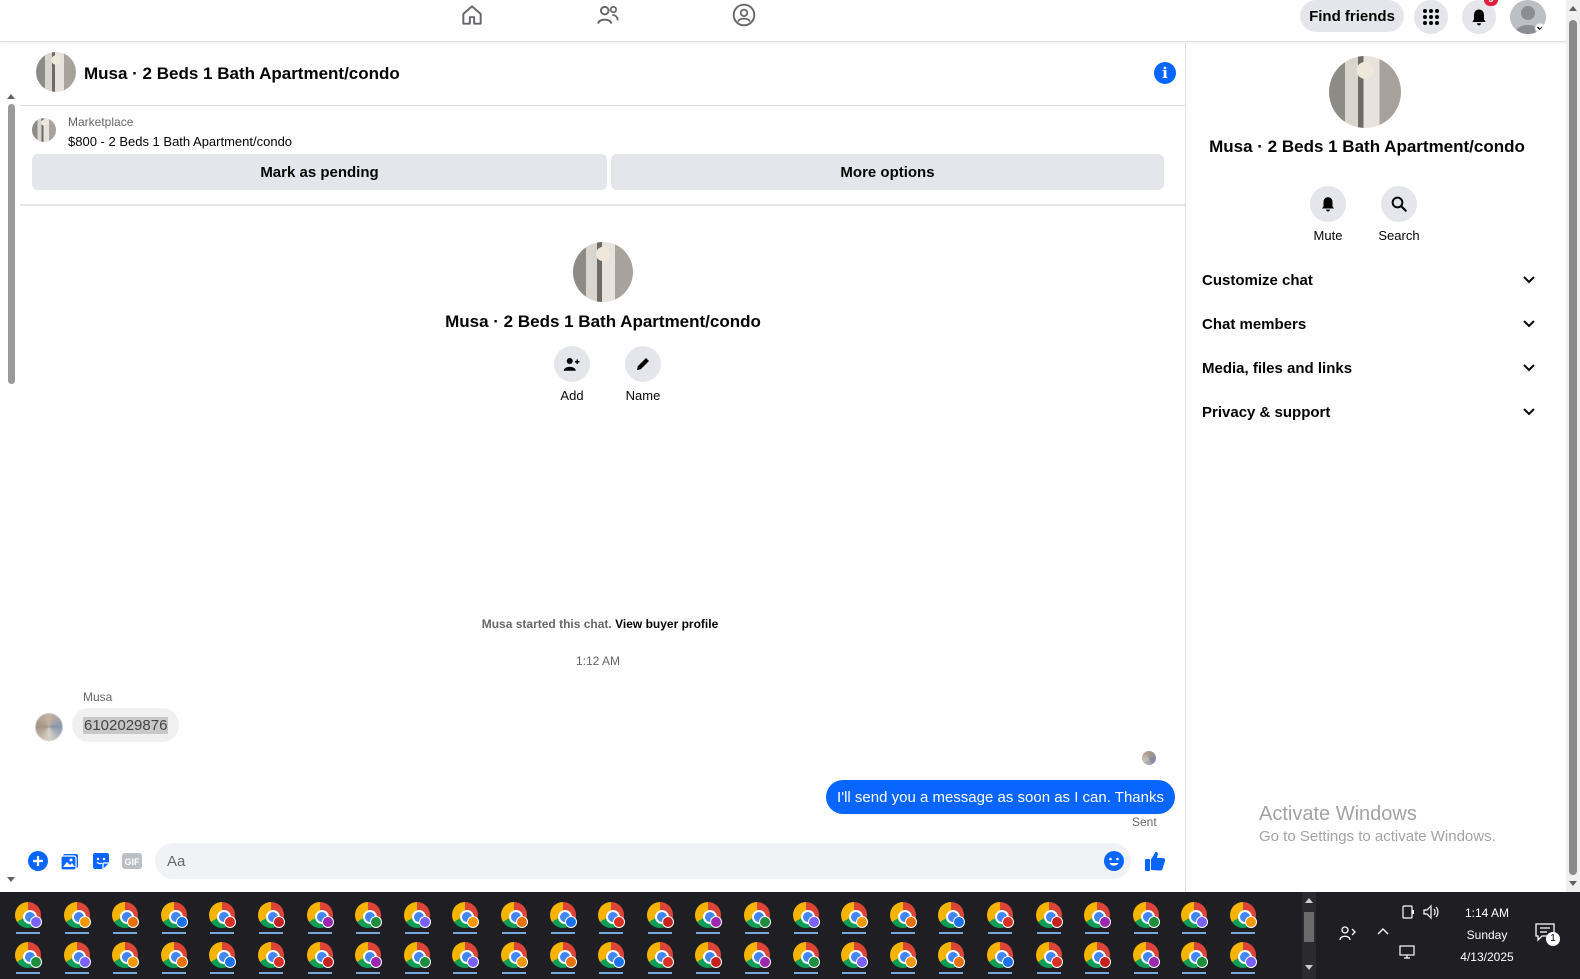  I want to click on customize-chat-section: Customize chat, so click(1375, 280).